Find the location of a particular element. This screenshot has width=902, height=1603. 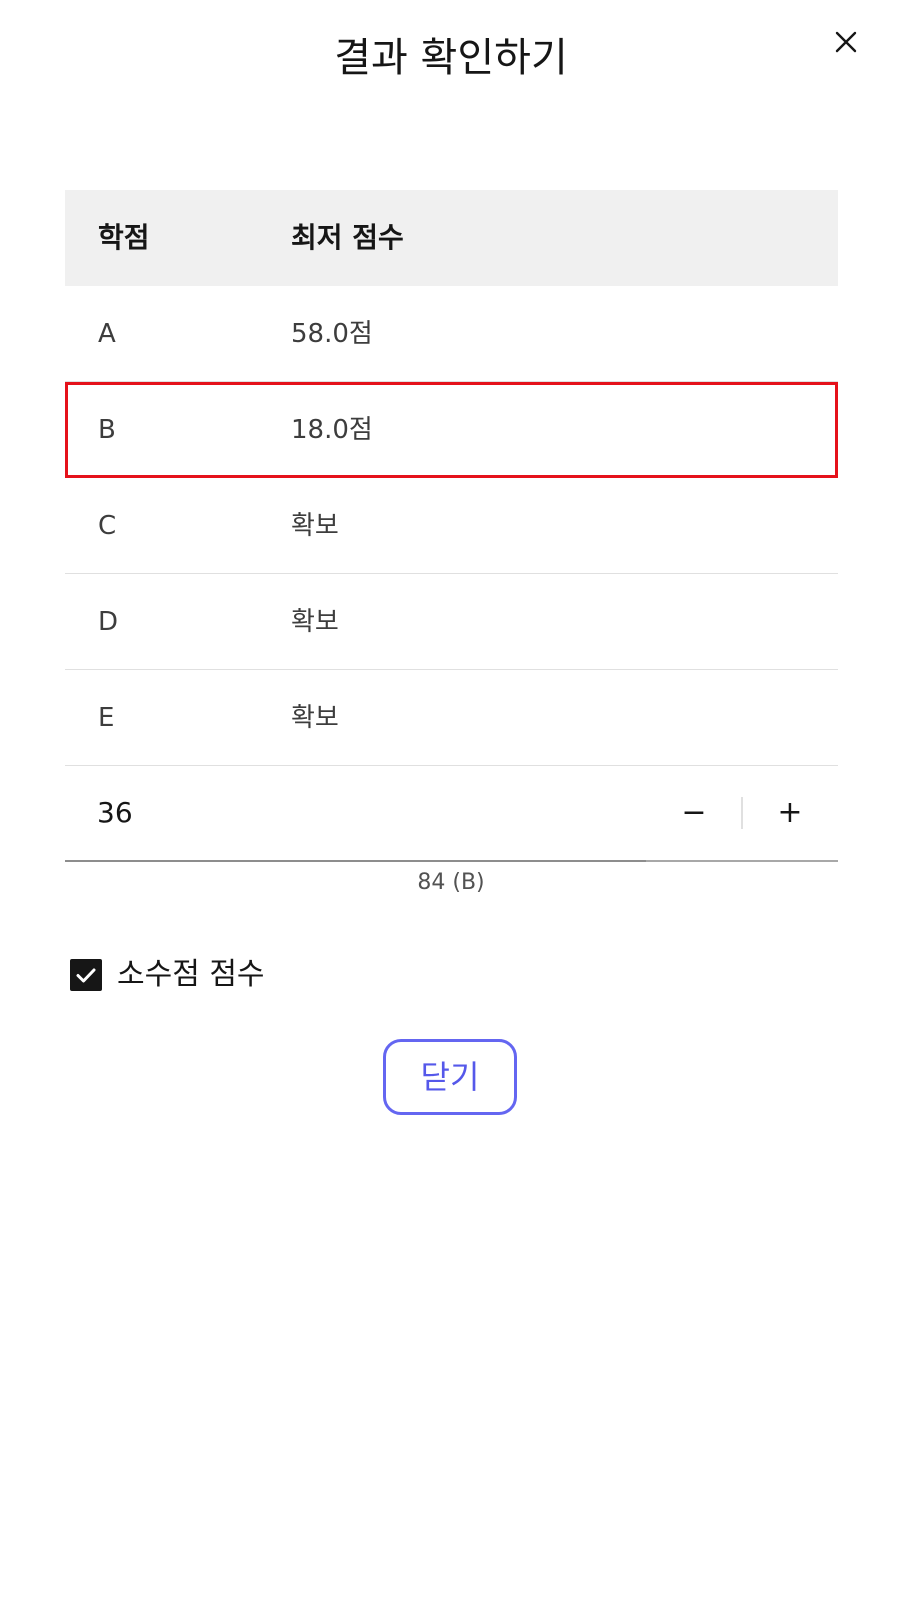

modal-title: 결과 확인하기 is located at coordinates (451, 58).